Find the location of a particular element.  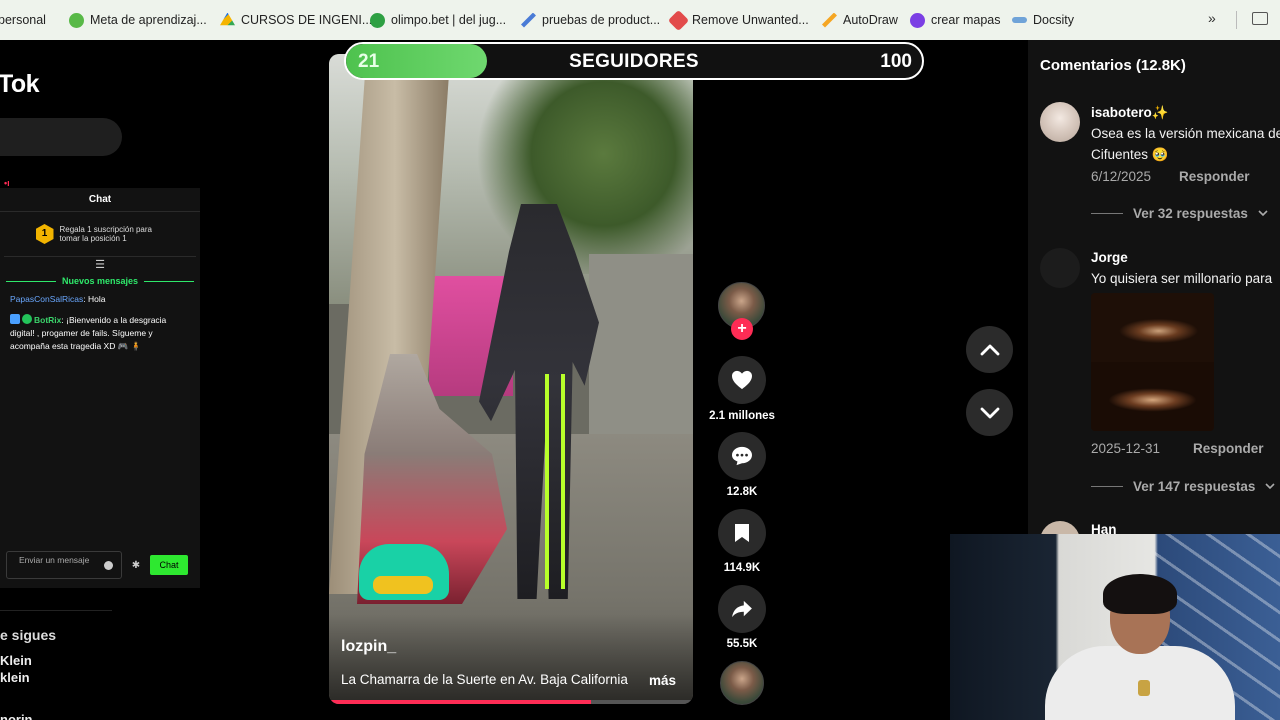

heart-icon is located at coordinates (742, 380).